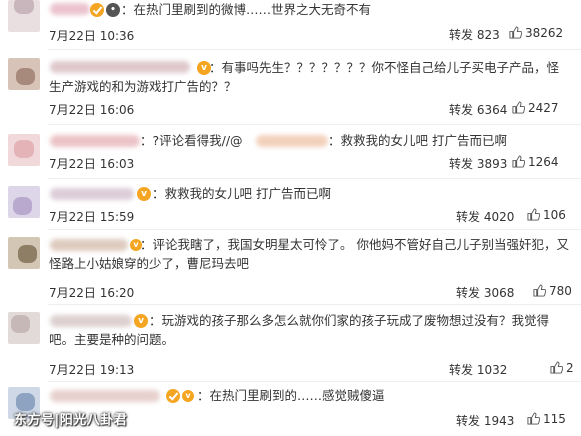  I want to click on like-button: 38262, so click(536, 33).